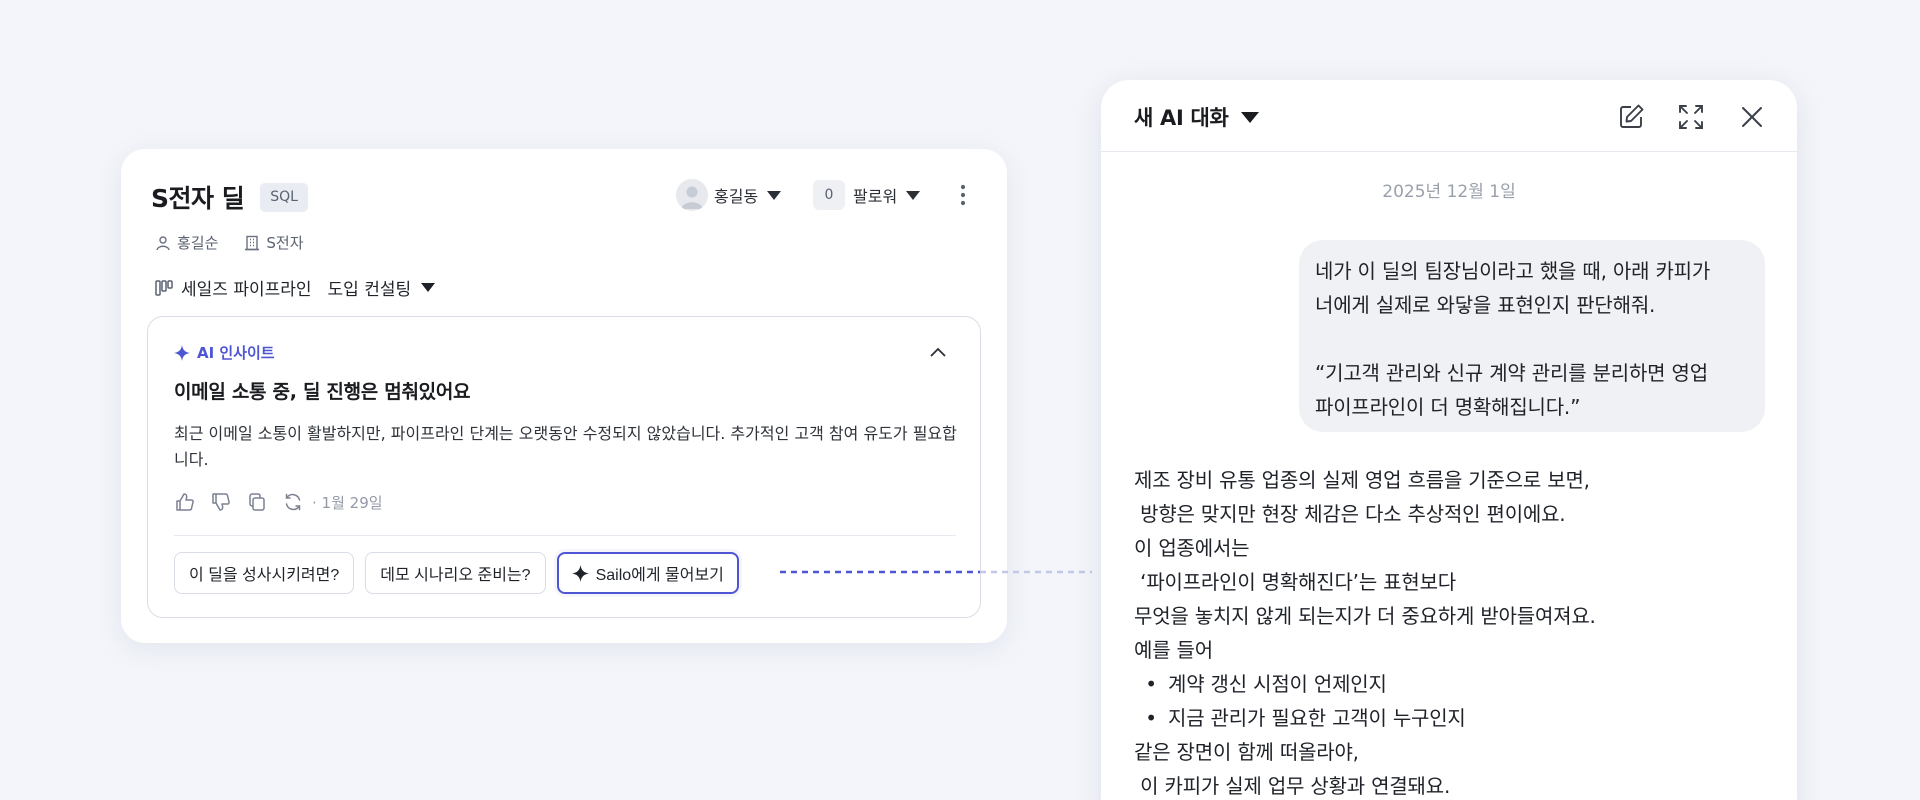  I want to click on insight-divider, so click(565, 535).